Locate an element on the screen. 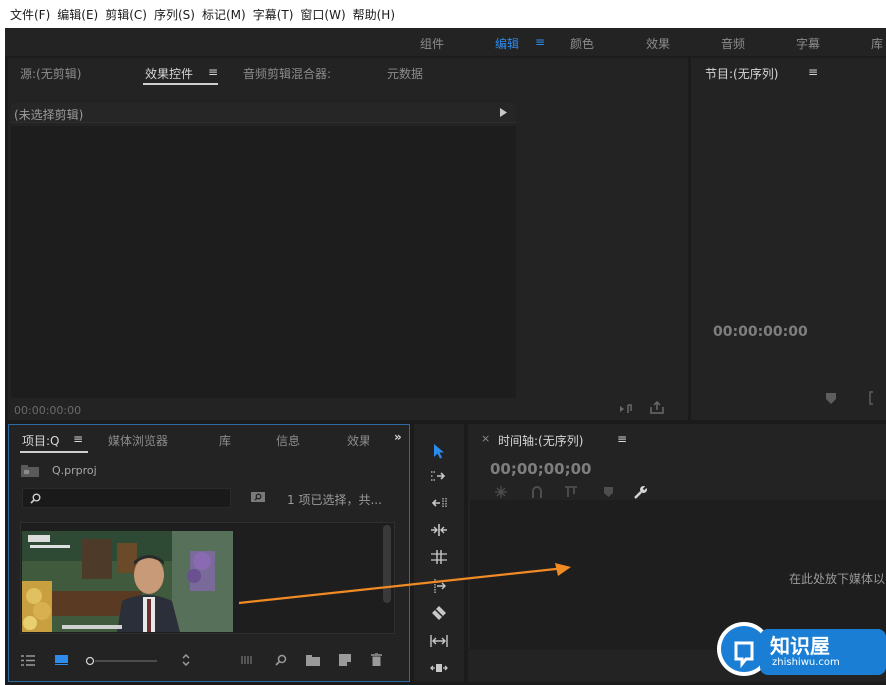 The height and width of the screenshot is (685, 886). menu-edit: 编辑(E) is located at coordinates (77, 14).